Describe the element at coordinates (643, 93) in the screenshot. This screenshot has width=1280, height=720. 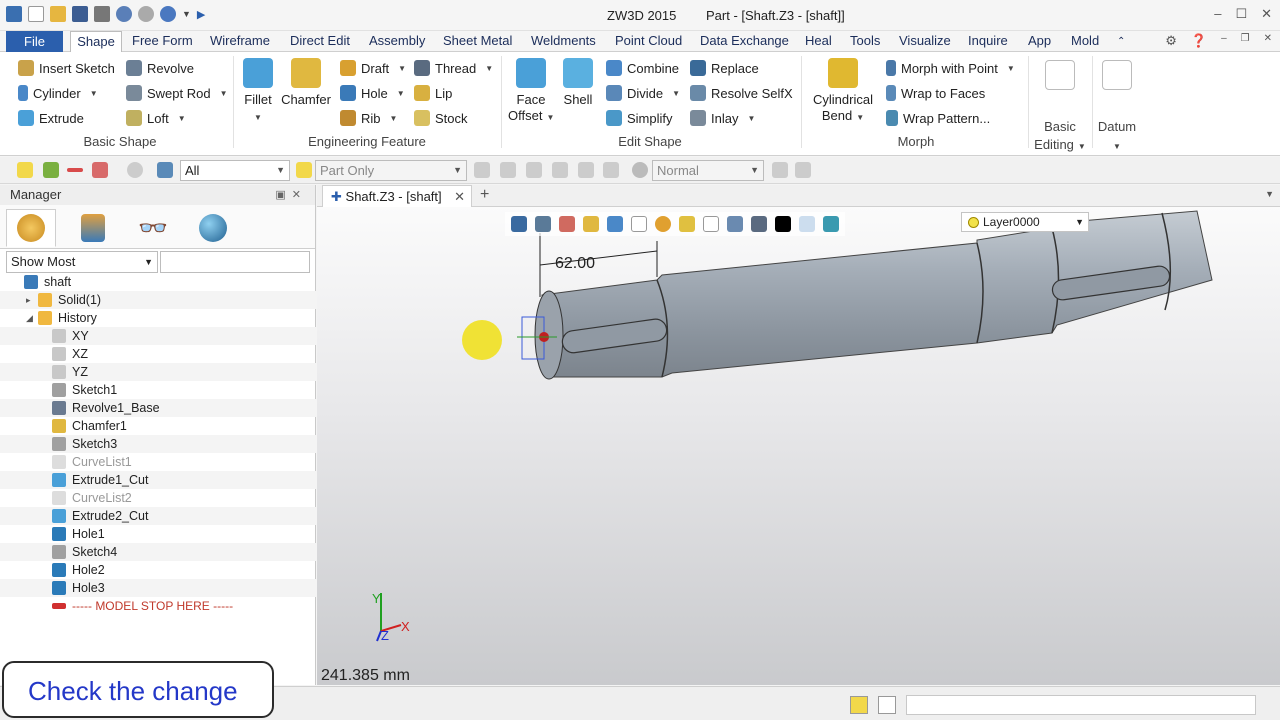
I see `divide-button: Divide ▼` at that location.